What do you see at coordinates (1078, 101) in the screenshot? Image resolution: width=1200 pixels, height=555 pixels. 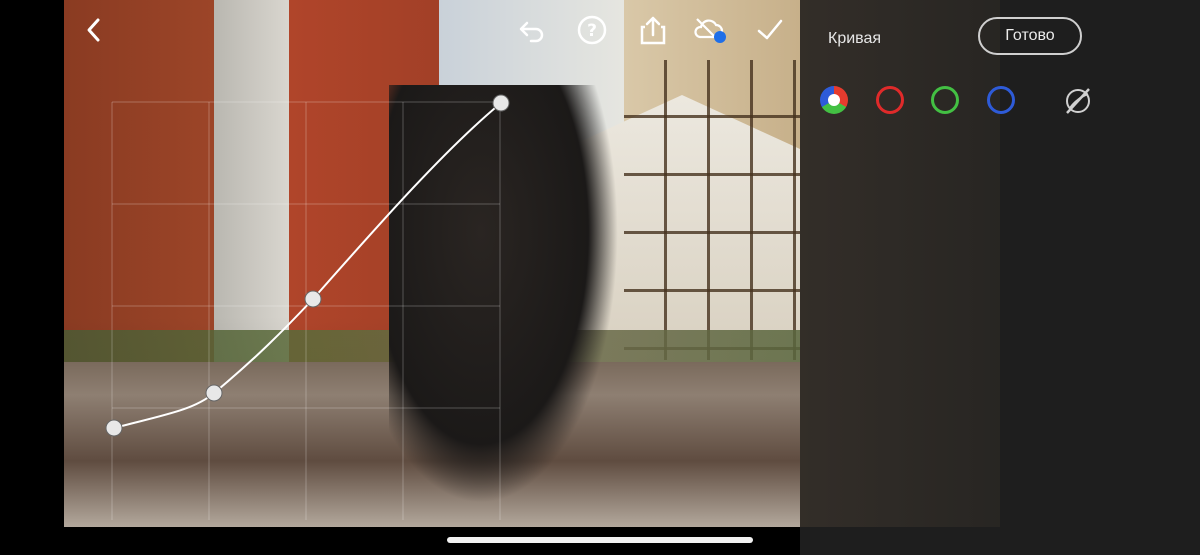 I see `reset-curve-icon` at bounding box center [1078, 101].